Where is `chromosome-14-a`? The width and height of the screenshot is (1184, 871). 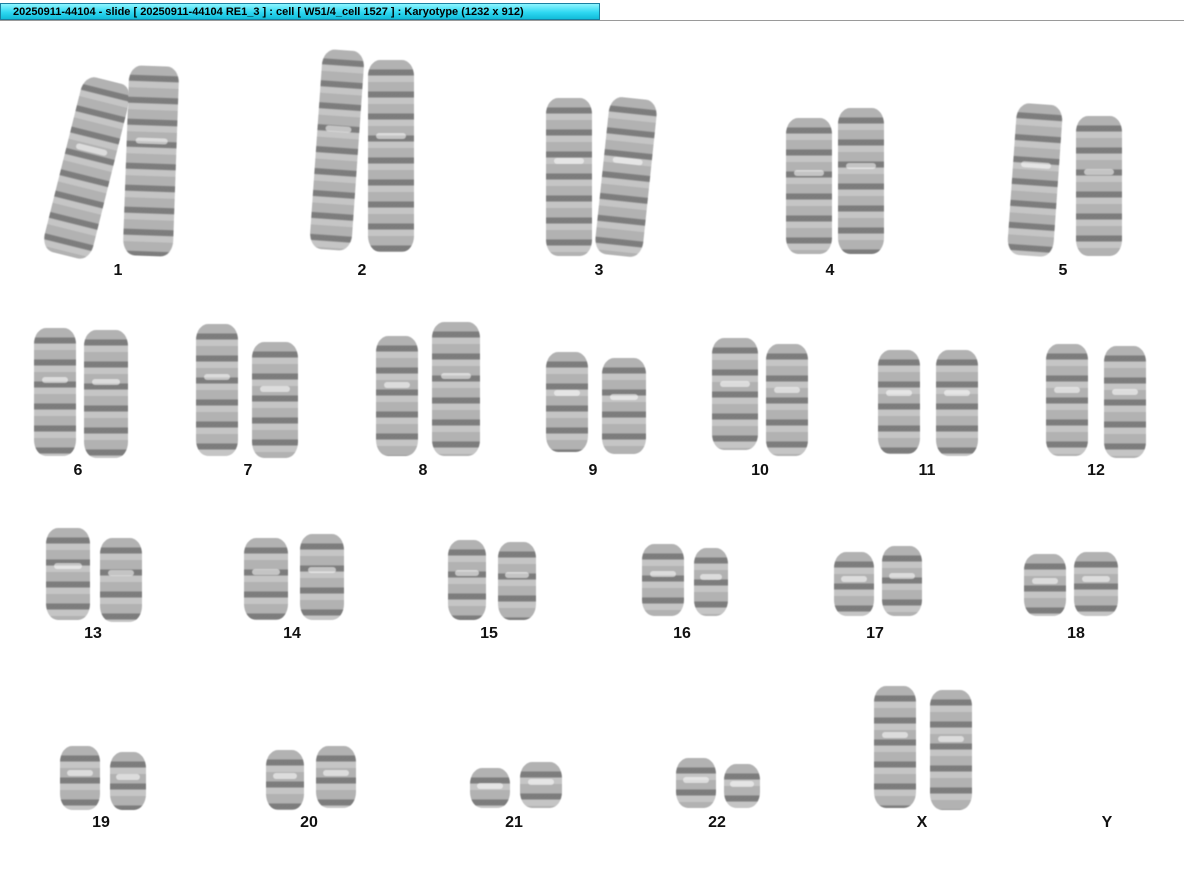 chromosome-14-a is located at coordinates (266, 579).